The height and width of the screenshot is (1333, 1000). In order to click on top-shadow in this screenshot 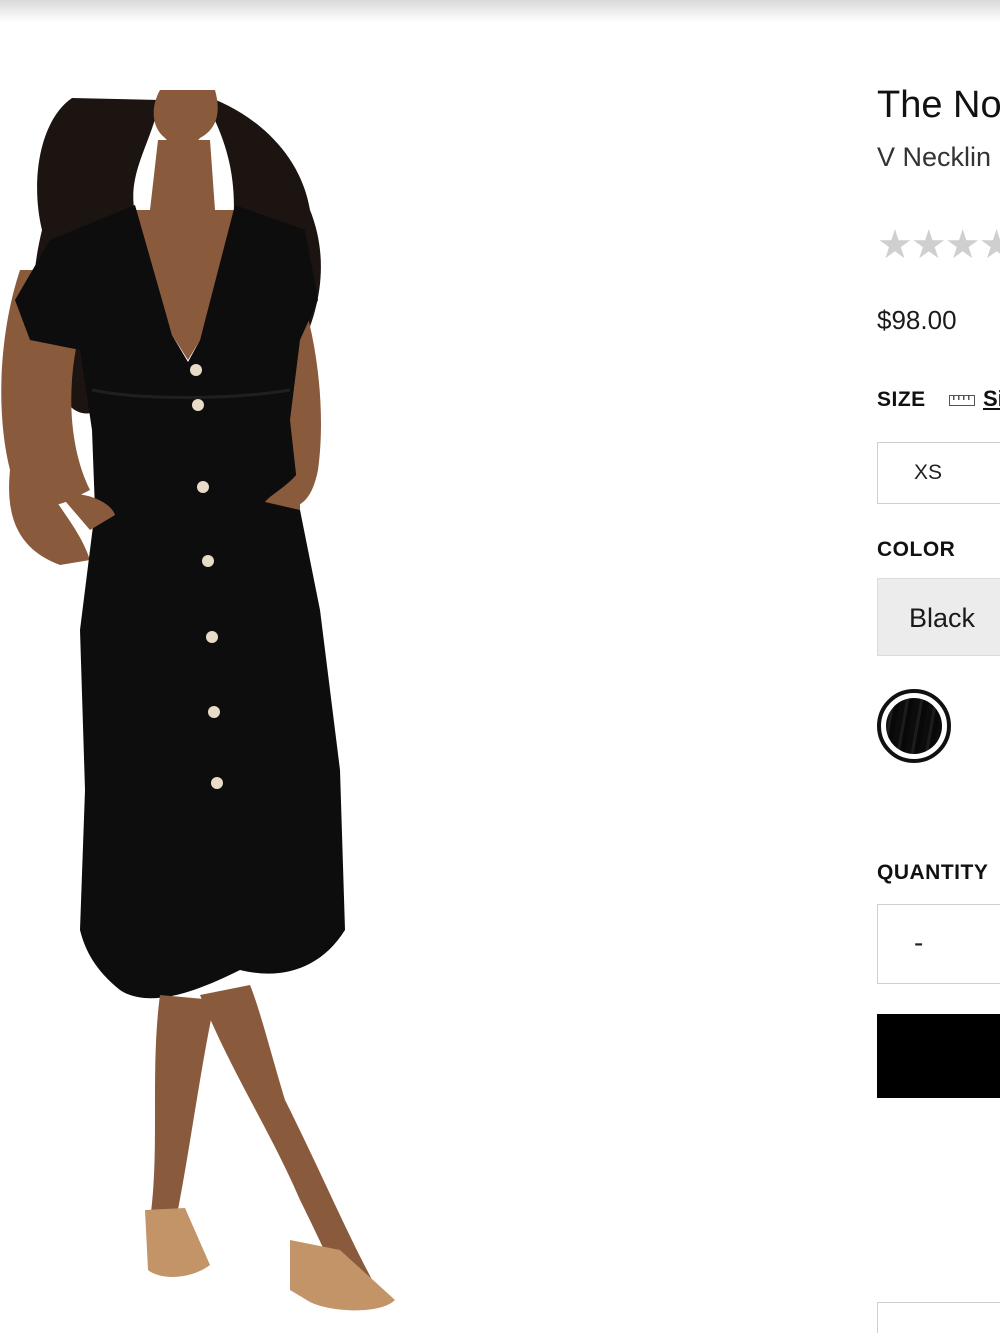, I will do `click(500, 11)`.